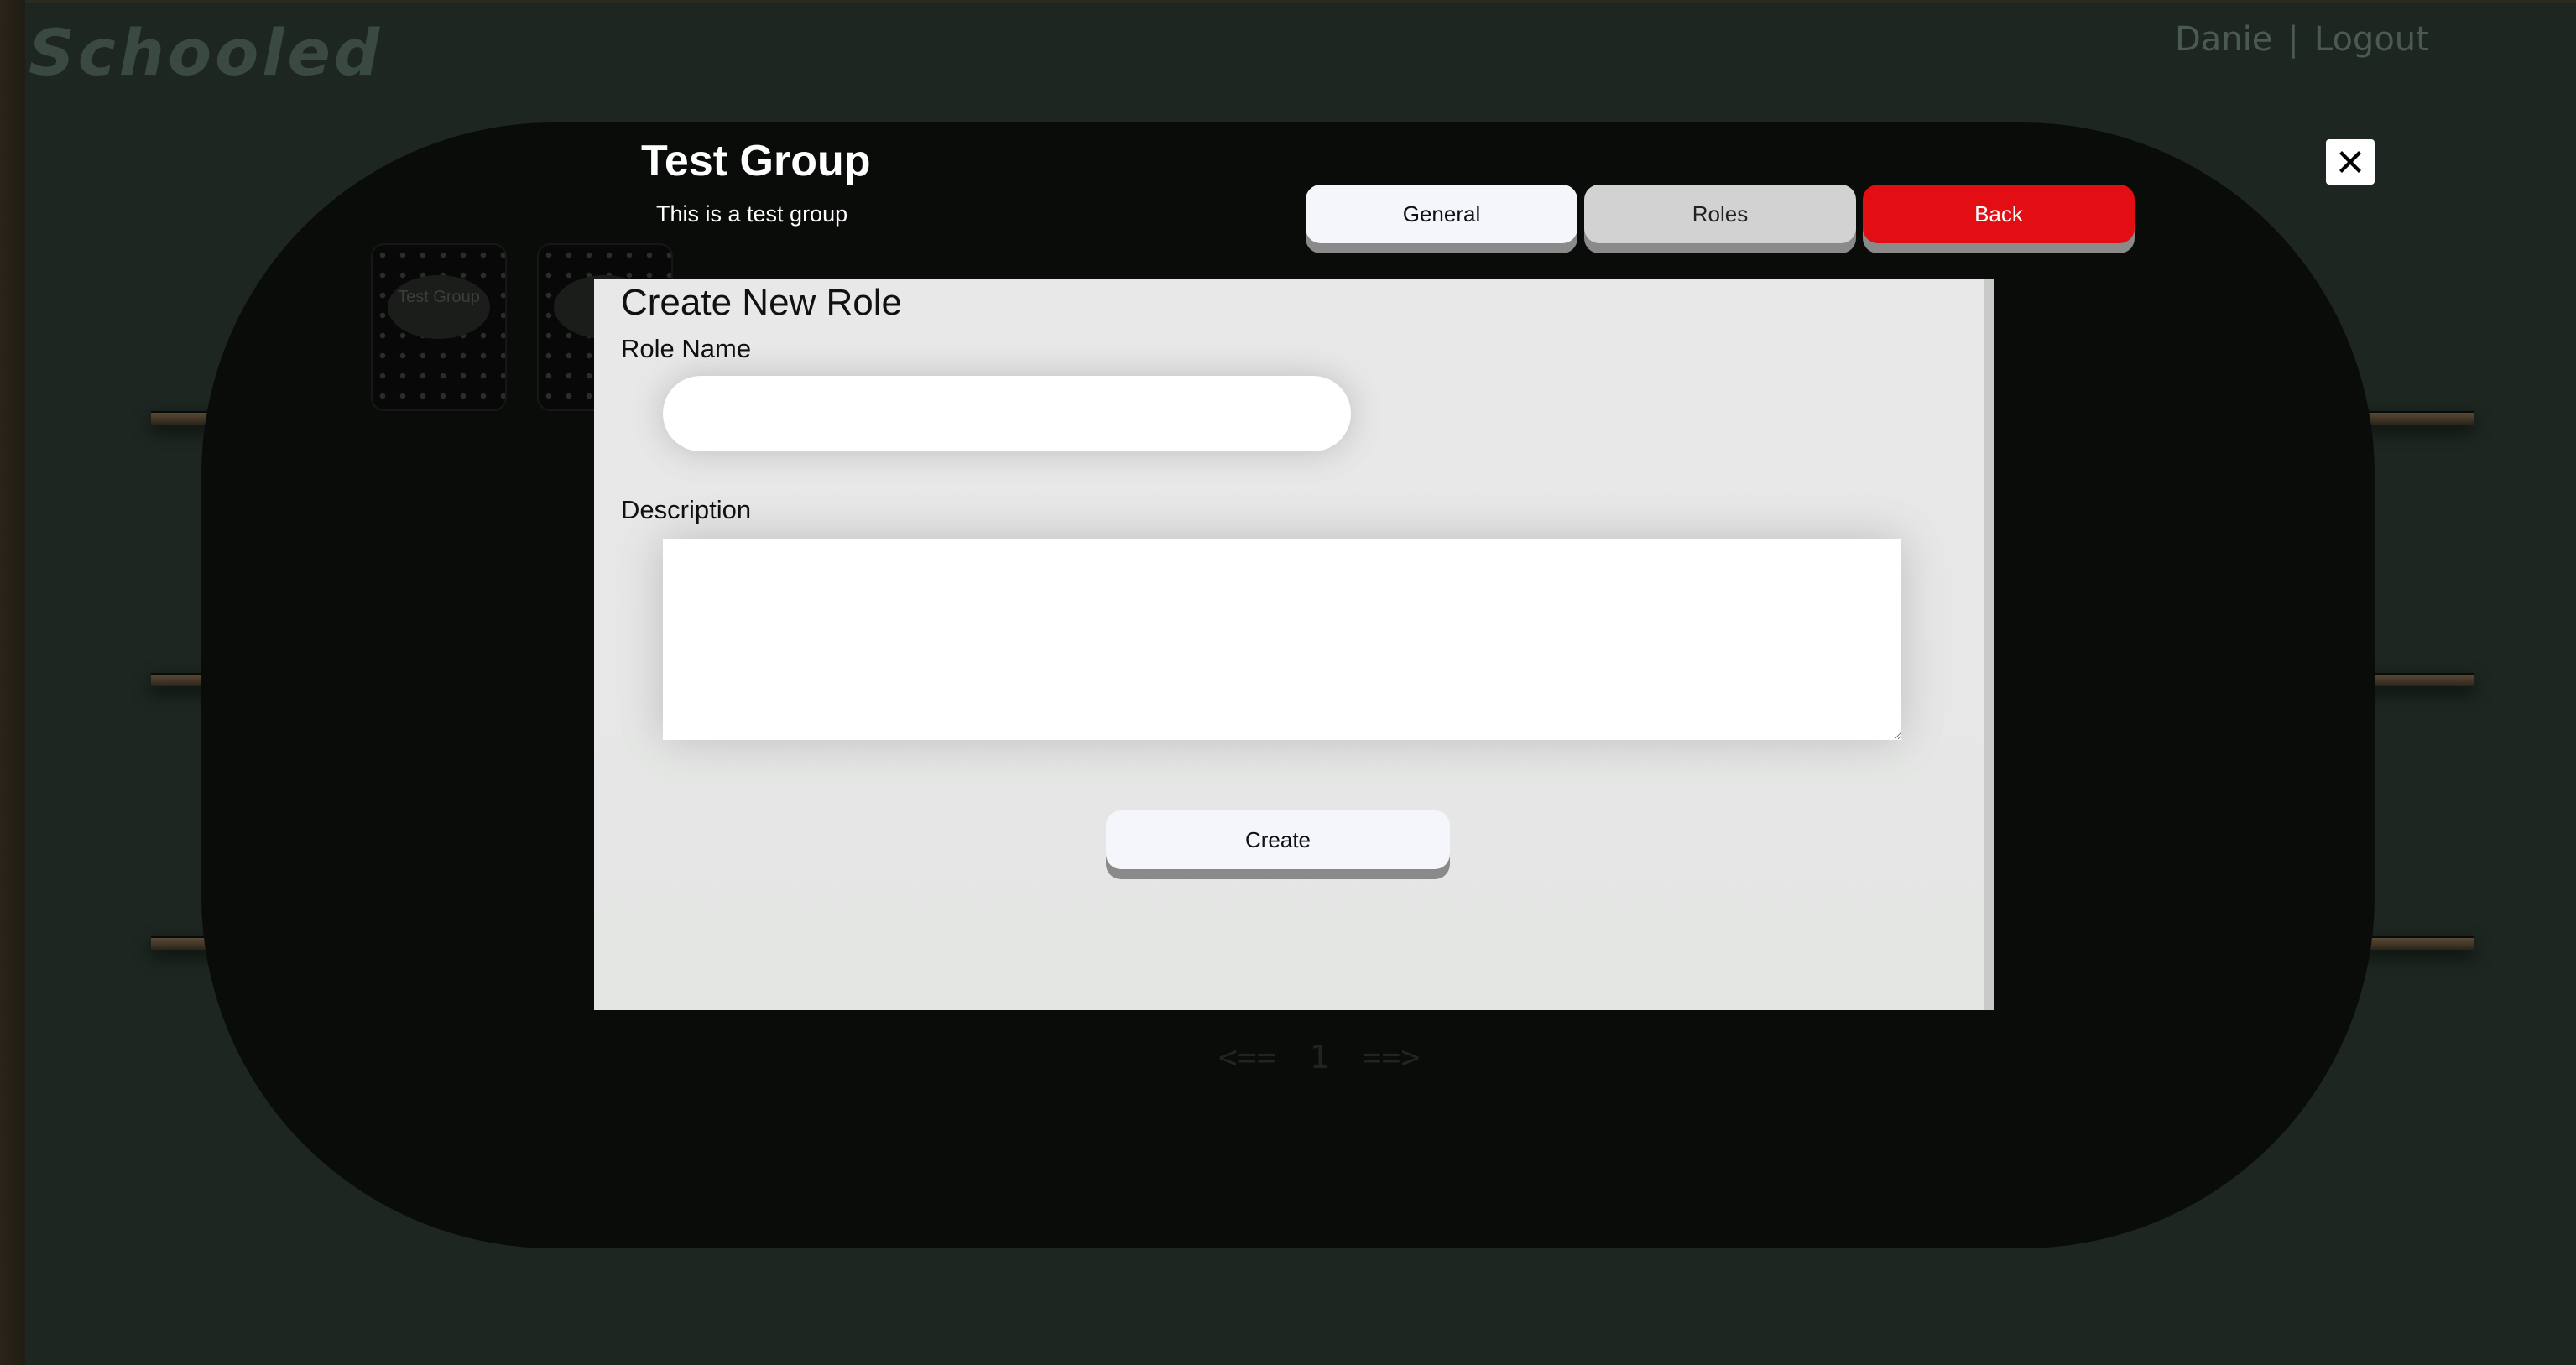 Image resolution: width=2576 pixels, height=1365 pixels. I want to click on group-card: Test Group, so click(439, 327).